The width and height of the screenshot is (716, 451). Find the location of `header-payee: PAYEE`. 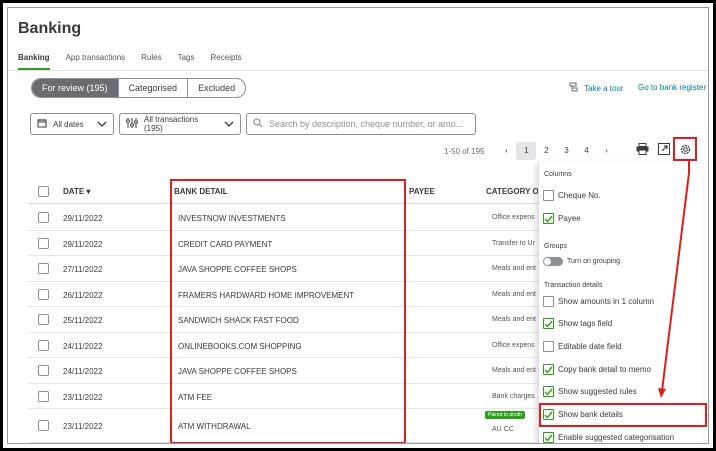

header-payee: PAYEE is located at coordinates (422, 191).